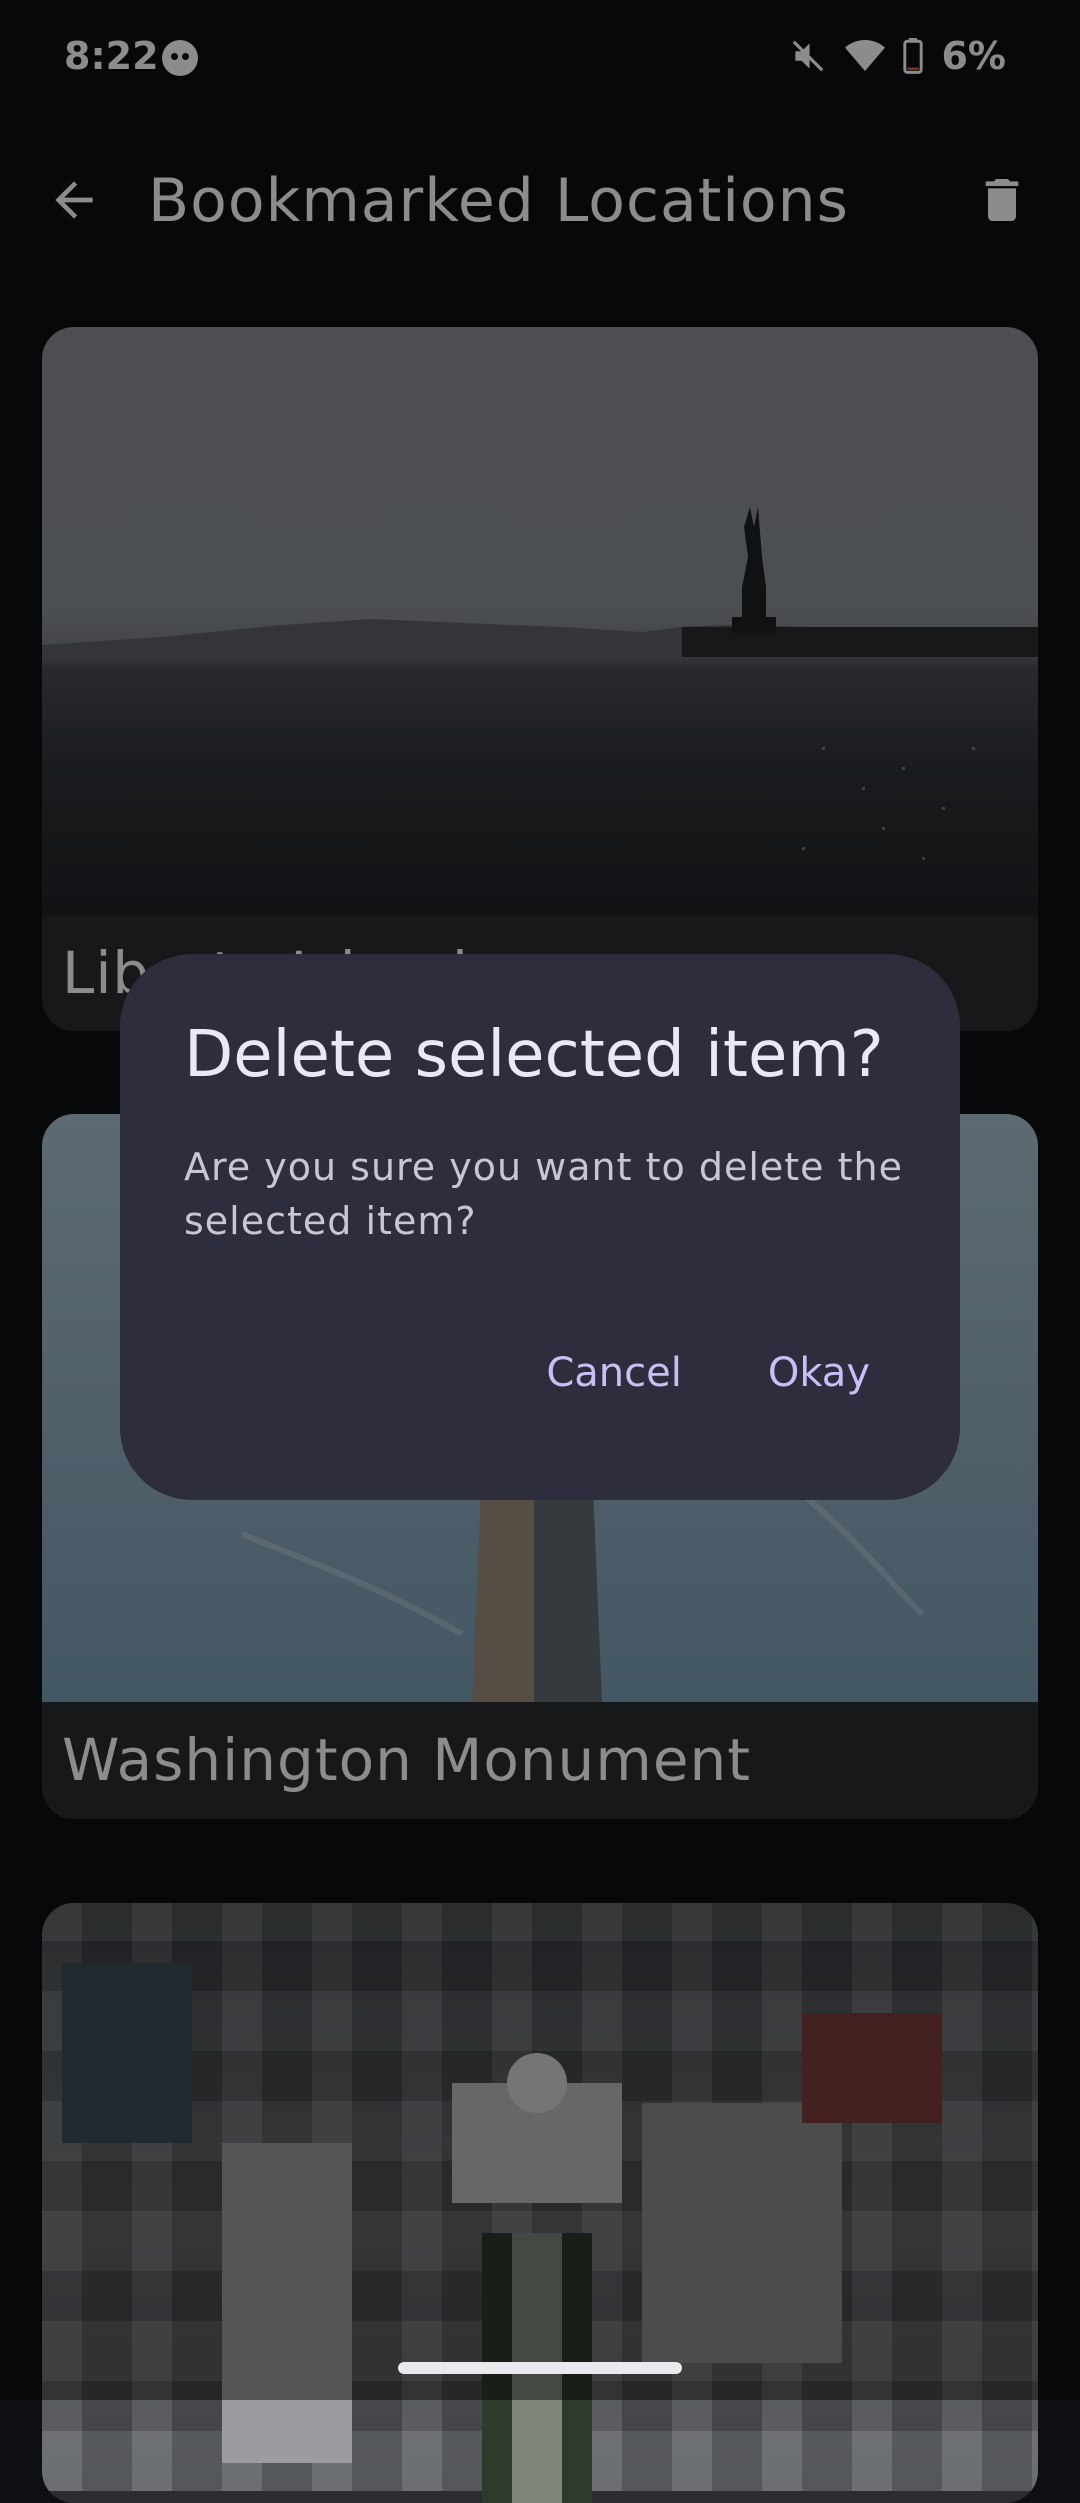 This screenshot has width=1080, height=2503. I want to click on dialog-title: Delete selected item?, so click(534, 1055).